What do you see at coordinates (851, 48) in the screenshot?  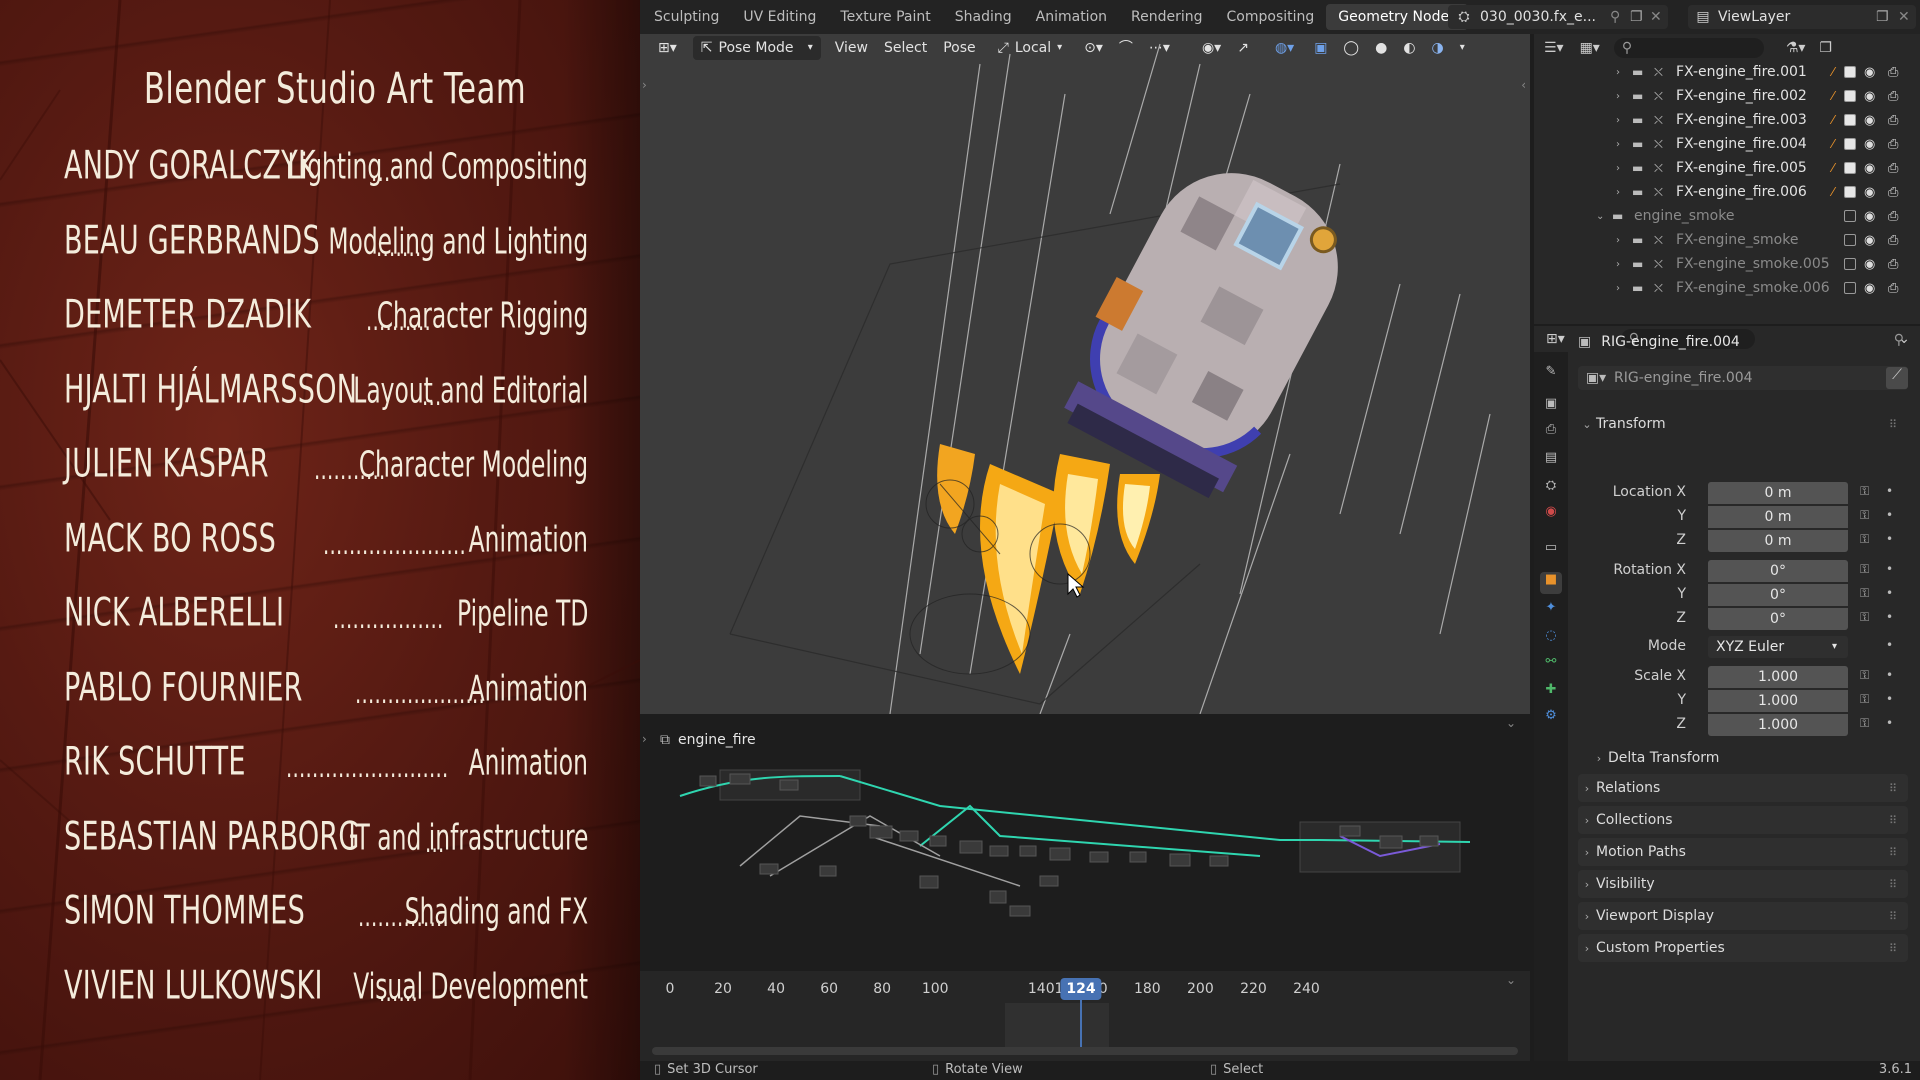 I see `viewport-menu-view: View` at bounding box center [851, 48].